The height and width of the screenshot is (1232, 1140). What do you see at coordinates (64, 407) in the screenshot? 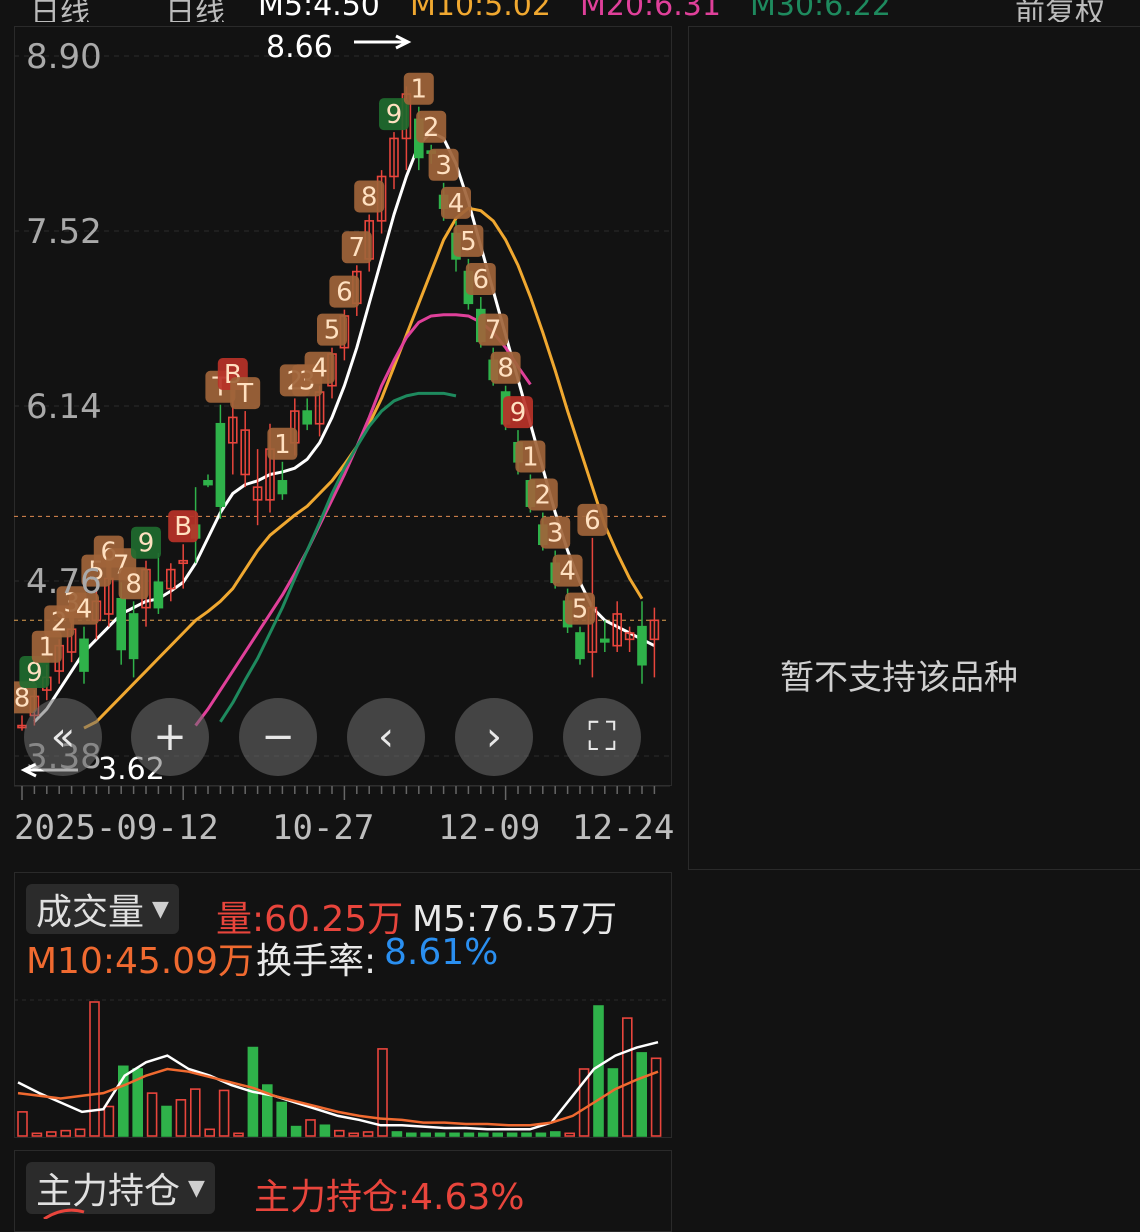
I see `y-tick-label: 6.14` at bounding box center [64, 407].